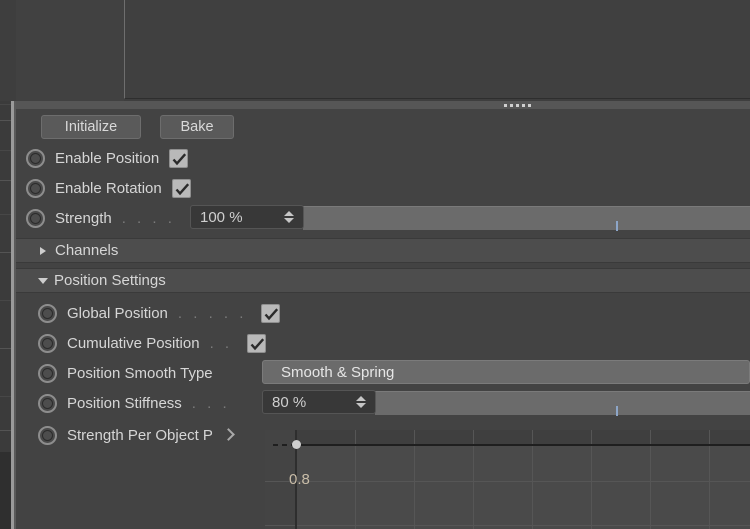 This screenshot has width=750, height=529. What do you see at coordinates (562, 403) in the screenshot?
I see `position-stiffness-slider-track` at bounding box center [562, 403].